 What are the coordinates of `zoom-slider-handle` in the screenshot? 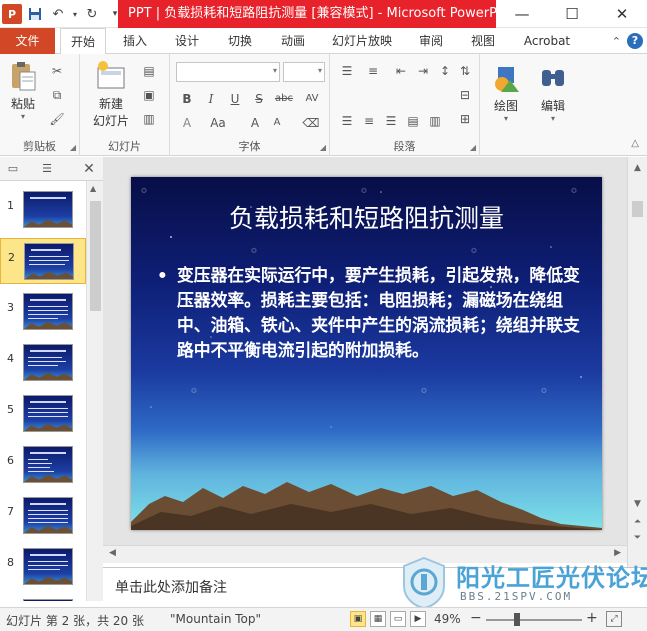 It's located at (517, 619).